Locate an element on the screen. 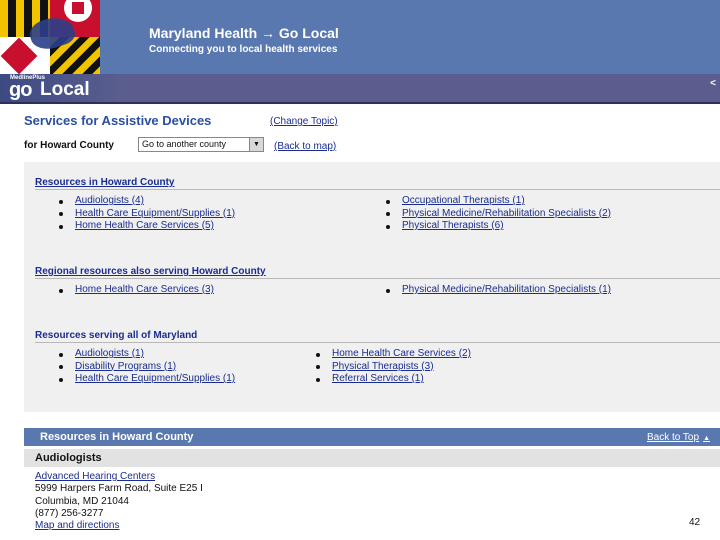  list-item: Occupational Therapists (1) is located at coordinates (498, 201).